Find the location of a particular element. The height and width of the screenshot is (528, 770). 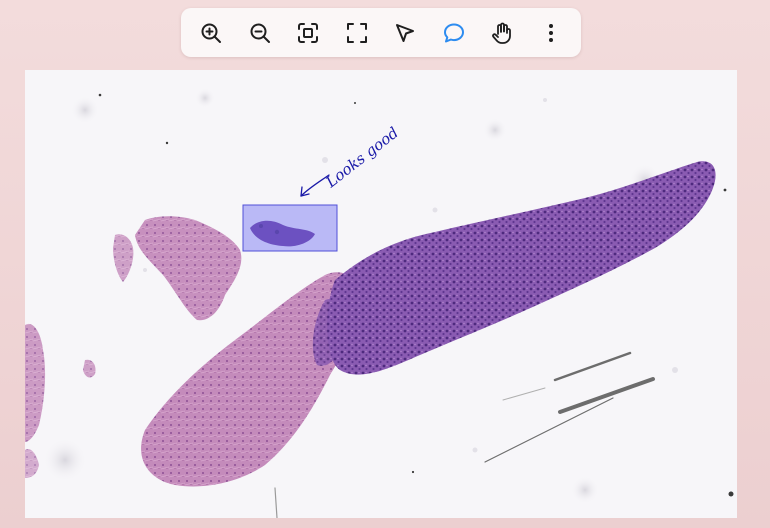

comment-tool-button is located at coordinates (454, 33).